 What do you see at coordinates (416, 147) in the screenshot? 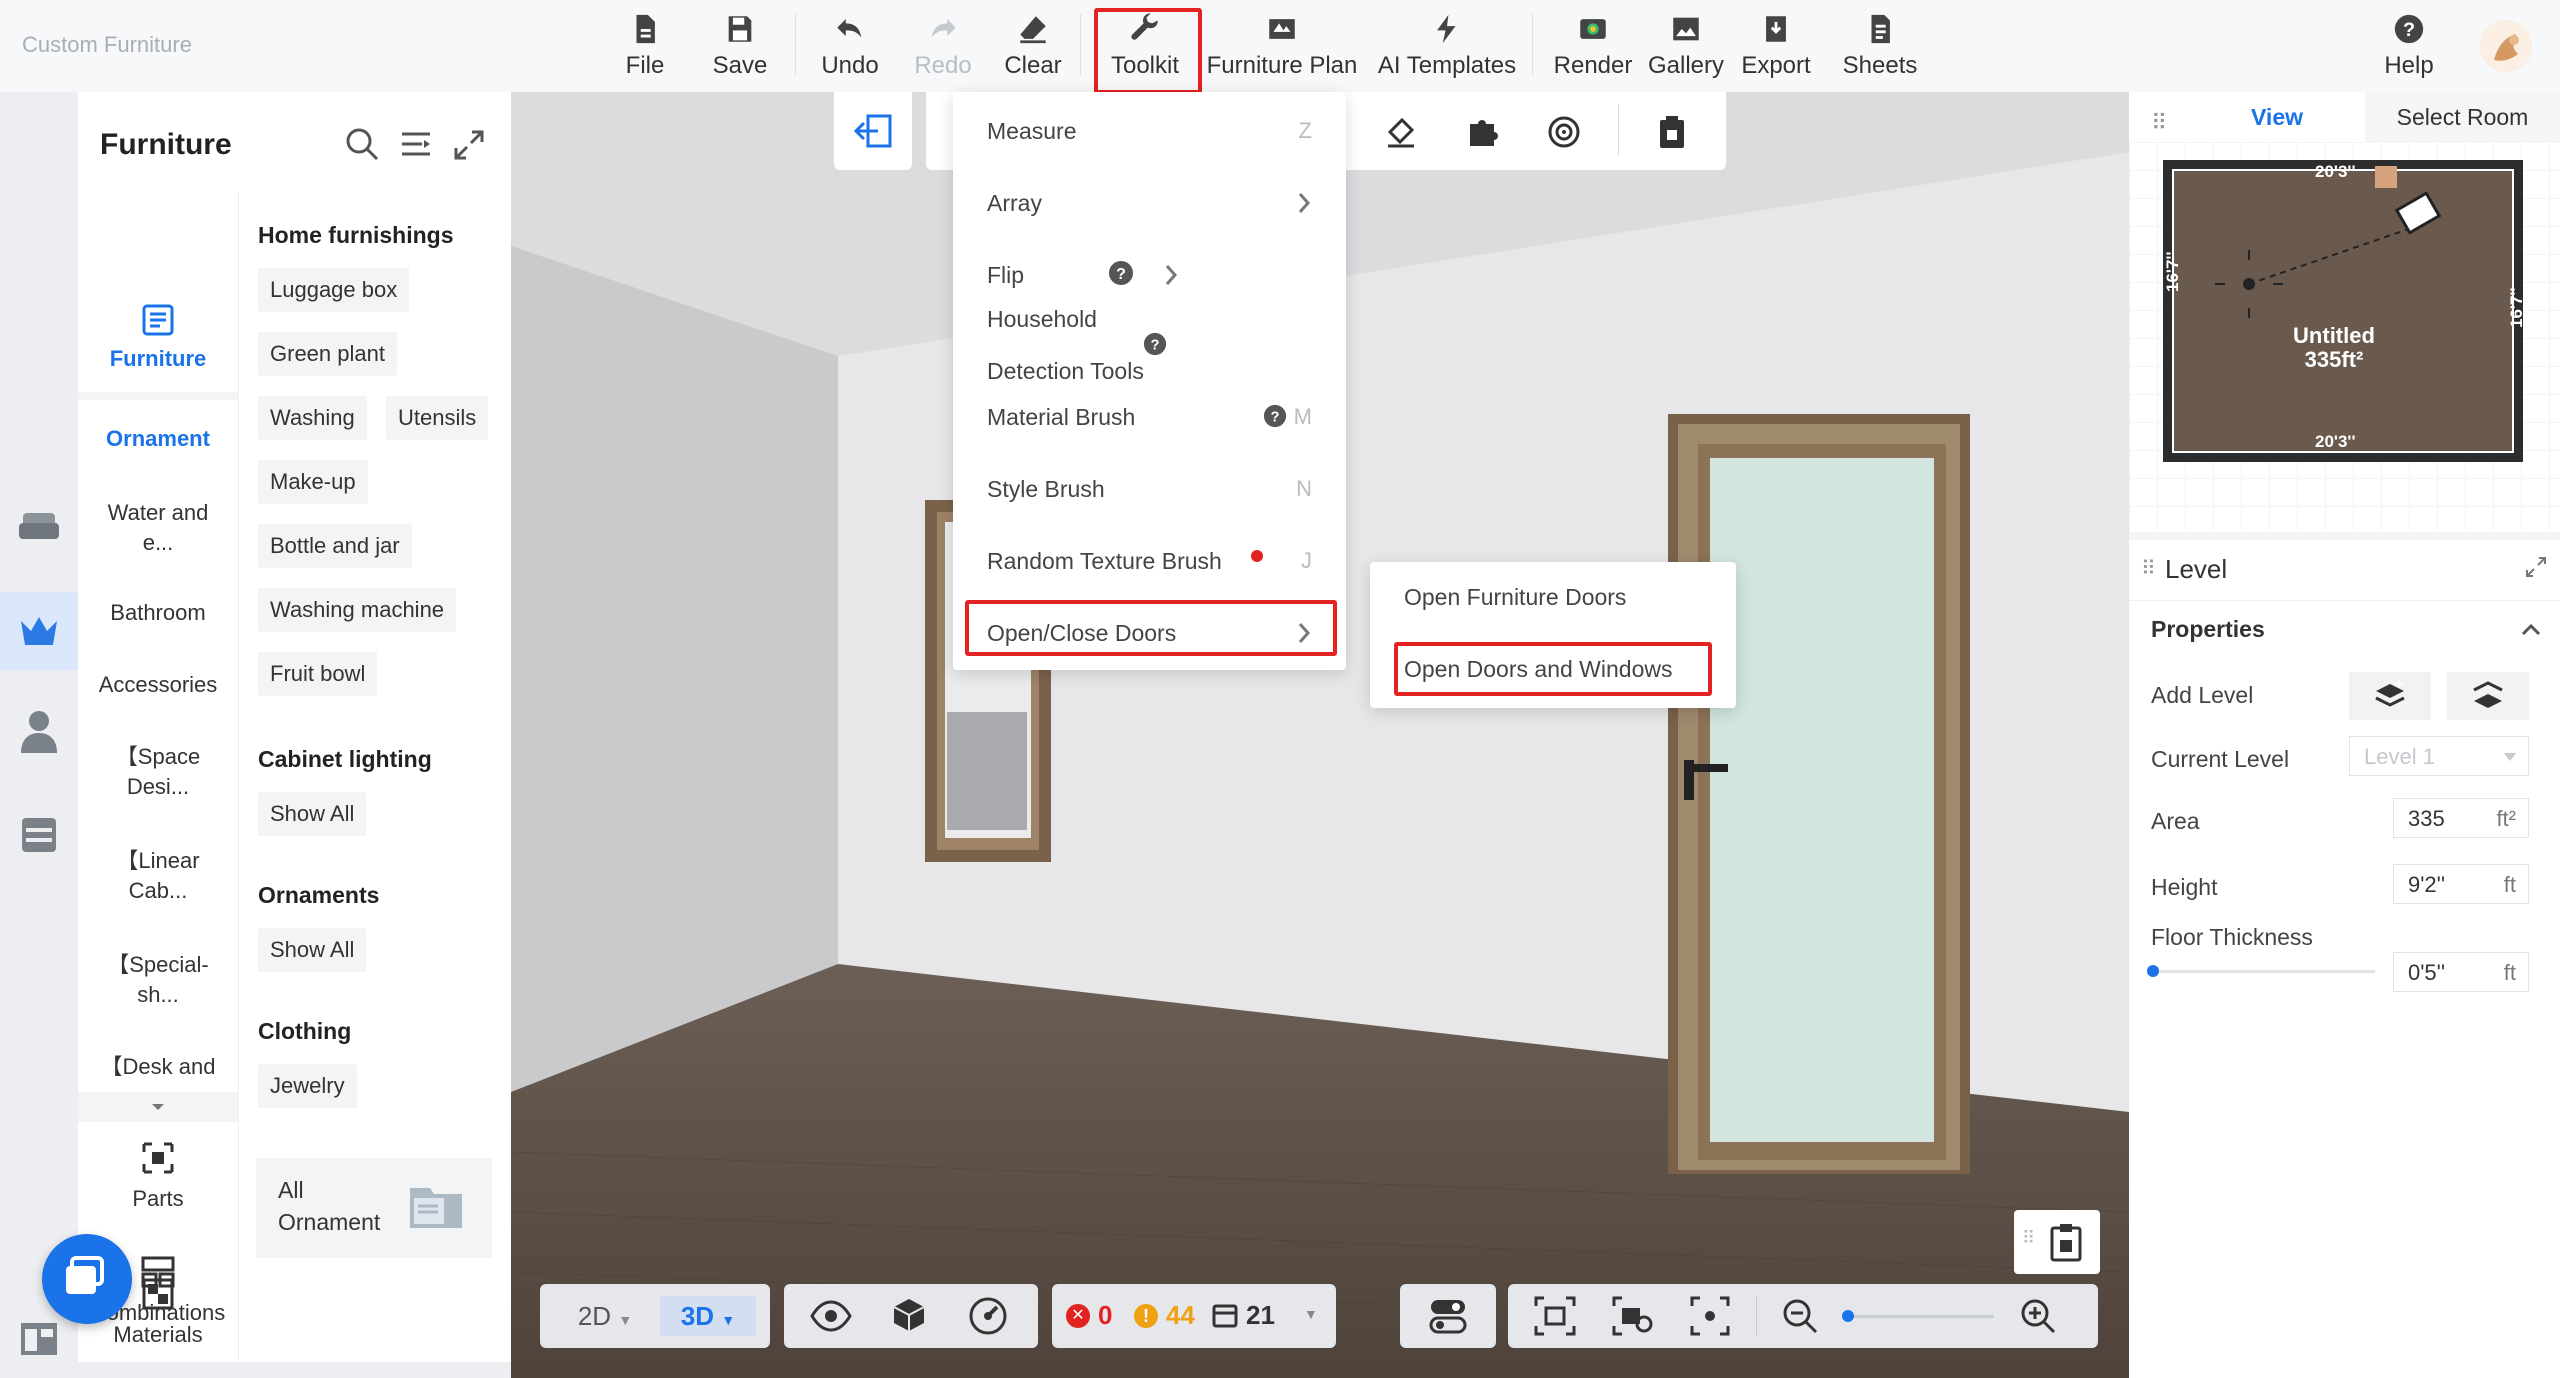
I see `list-filter-icon` at bounding box center [416, 147].